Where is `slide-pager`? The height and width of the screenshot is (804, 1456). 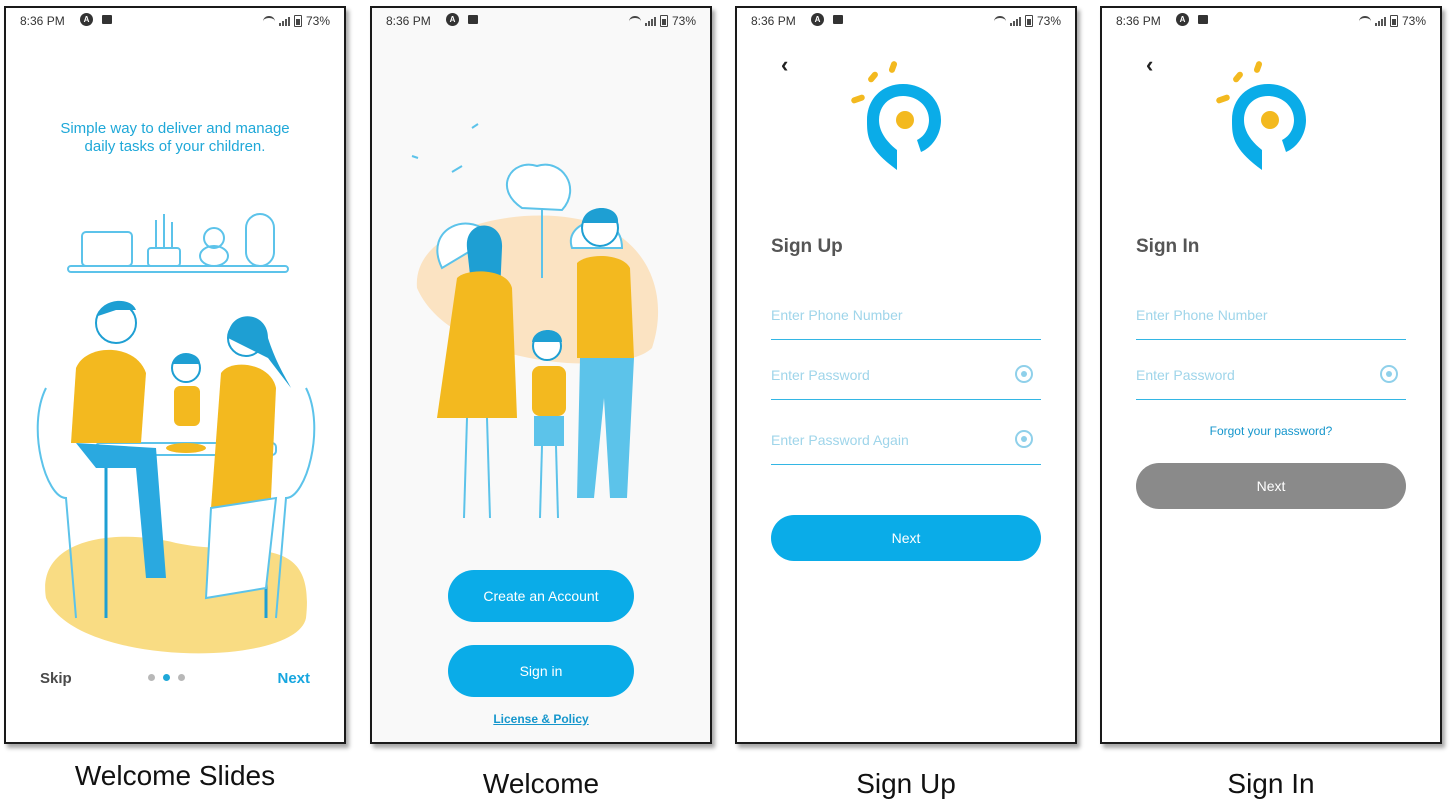
slide-pager is located at coordinates (166, 677).